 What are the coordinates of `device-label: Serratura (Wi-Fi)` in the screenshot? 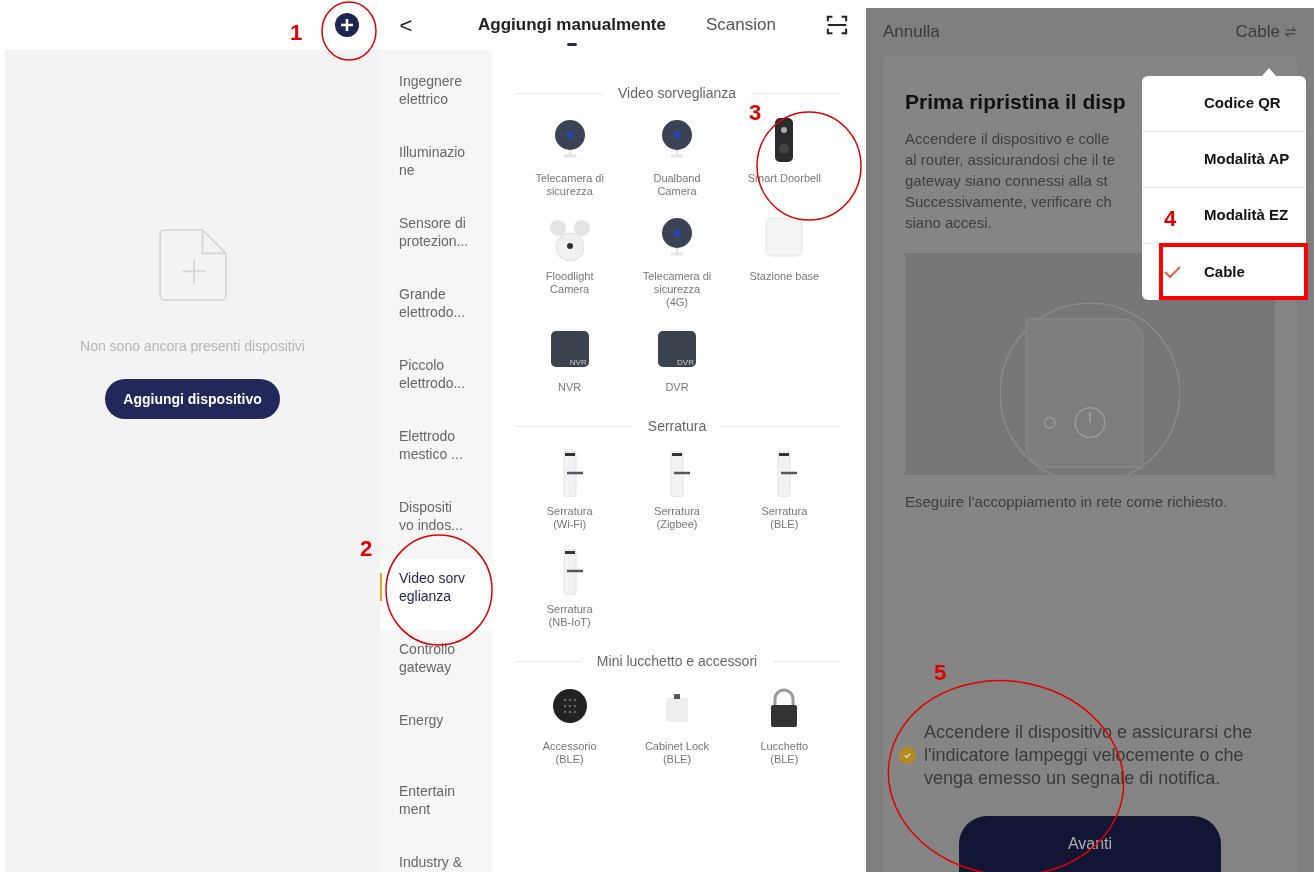 It's located at (569, 518).